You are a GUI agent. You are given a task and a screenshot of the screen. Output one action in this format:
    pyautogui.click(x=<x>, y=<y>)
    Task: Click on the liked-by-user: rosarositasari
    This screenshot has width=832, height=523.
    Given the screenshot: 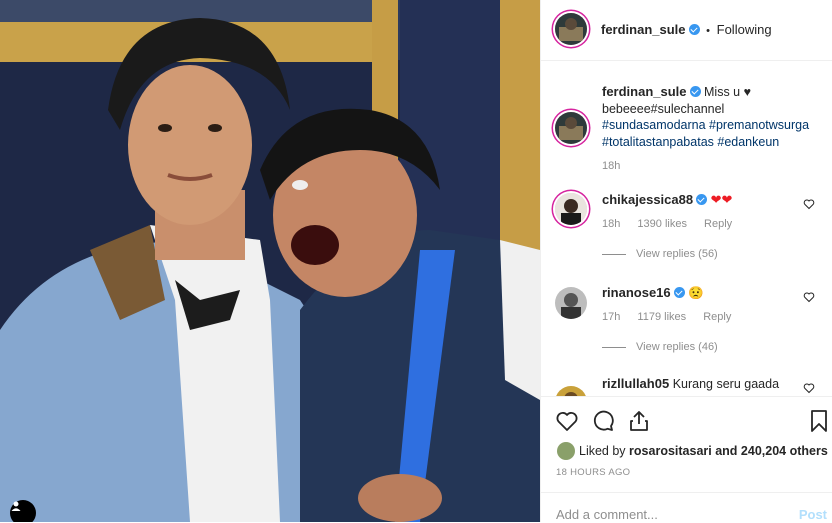 What is the action you would take?
    pyautogui.click(x=670, y=451)
    